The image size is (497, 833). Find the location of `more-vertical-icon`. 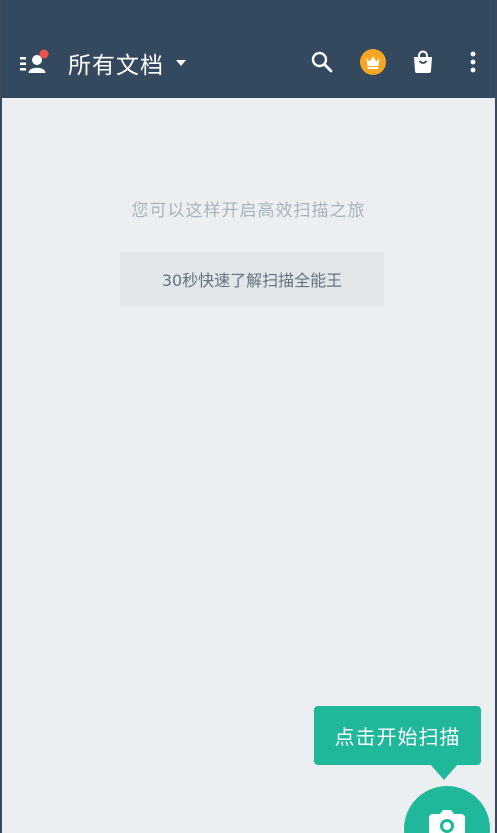

more-vertical-icon is located at coordinates (473, 62).